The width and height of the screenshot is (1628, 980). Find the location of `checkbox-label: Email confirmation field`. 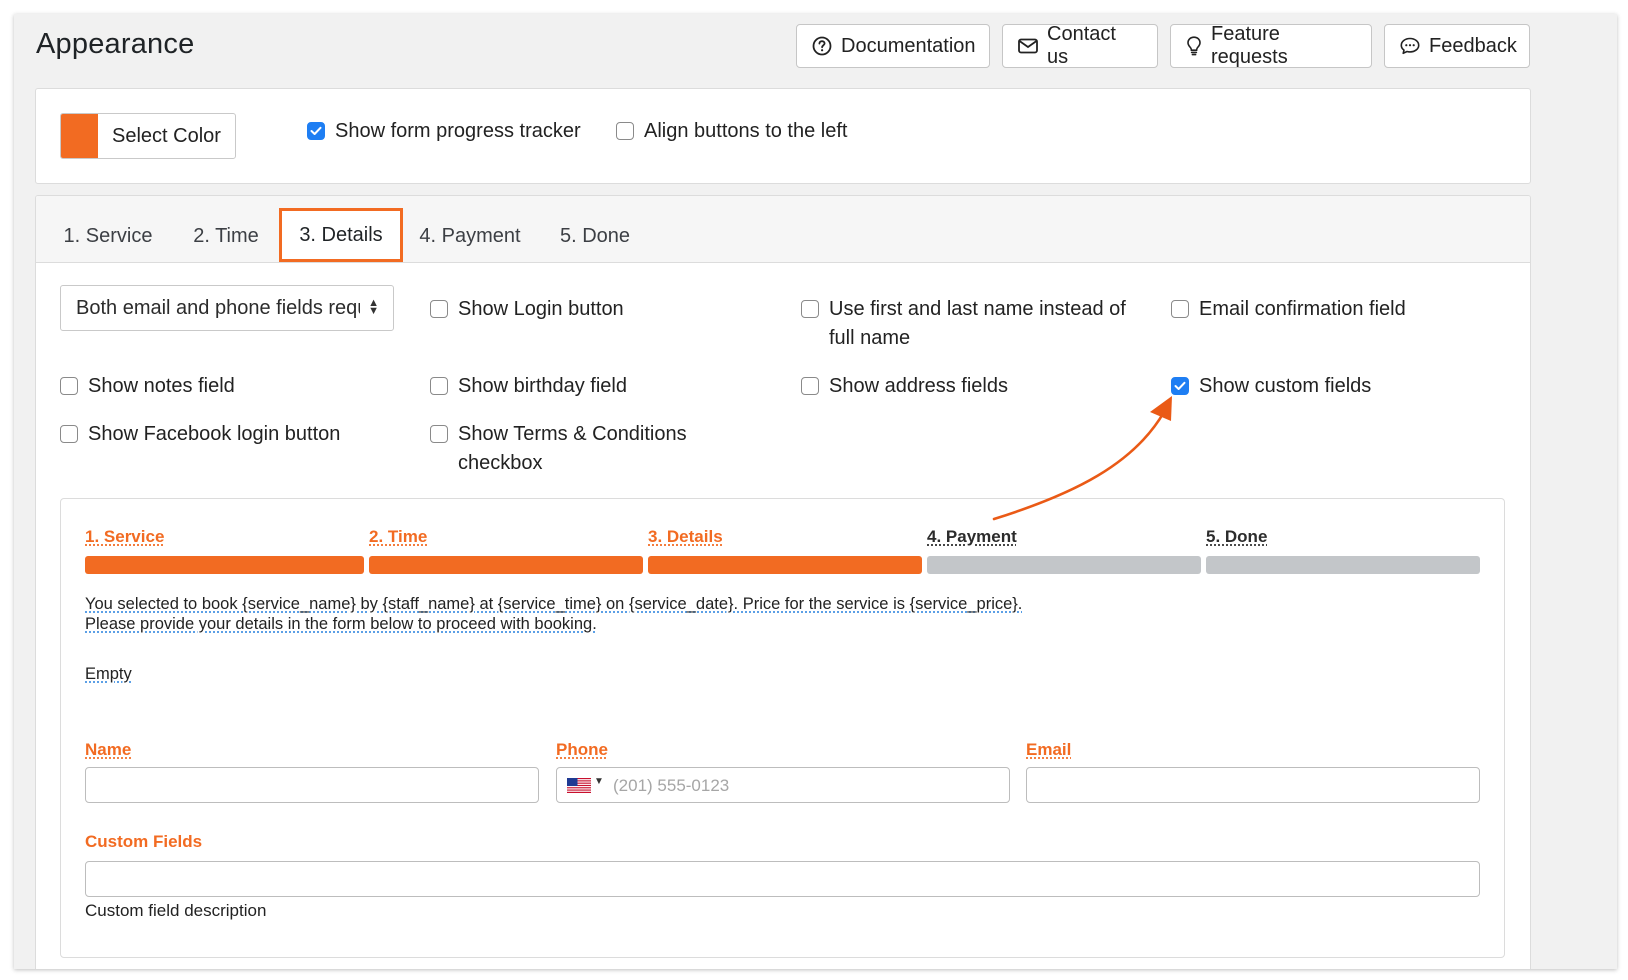

checkbox-label: Email confirmation field is located at coordinates (1302, 309).